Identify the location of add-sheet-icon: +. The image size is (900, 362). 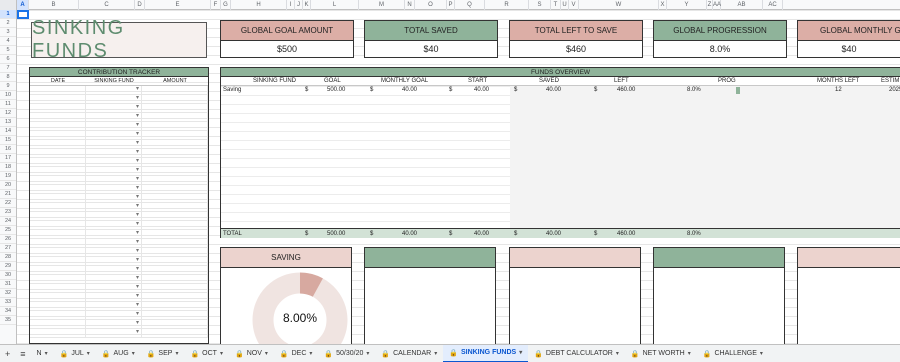
(7, 354).